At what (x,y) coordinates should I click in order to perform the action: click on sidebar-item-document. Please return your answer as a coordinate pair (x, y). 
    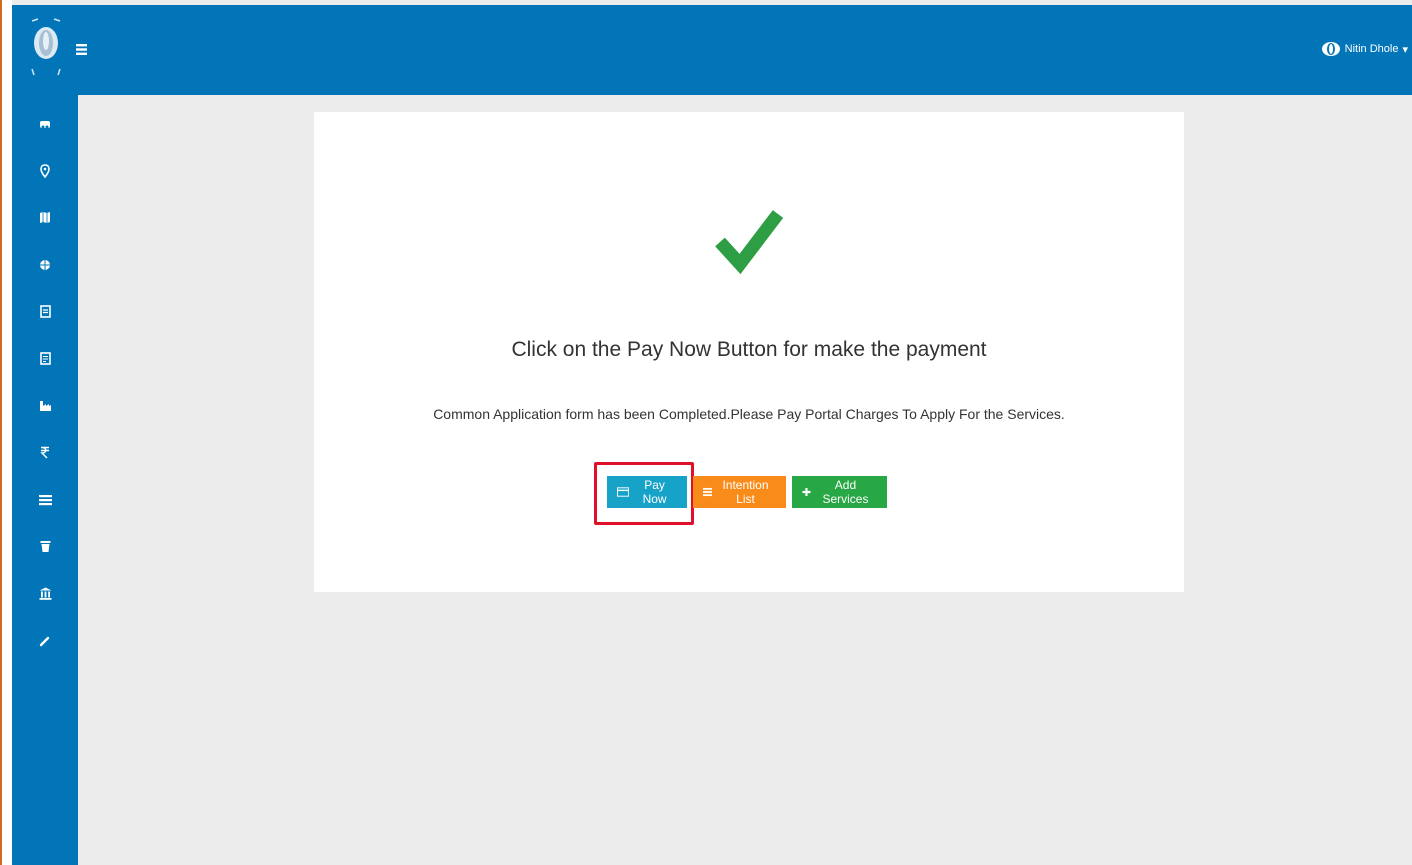
    Looking at the image, I should click on (45, 311).